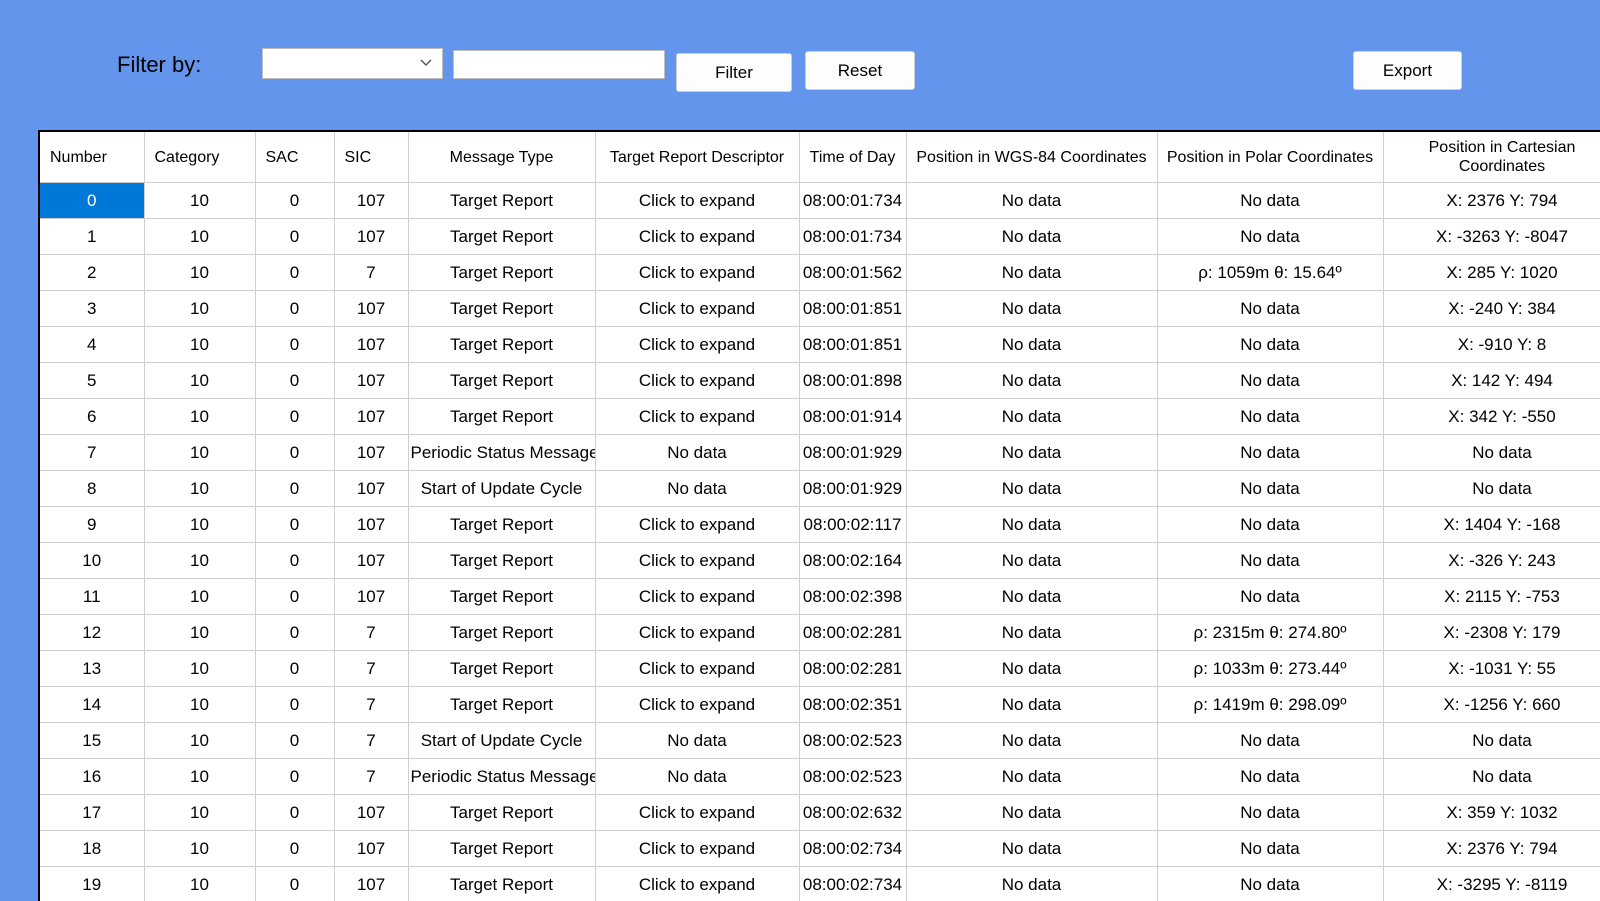 The image size is (1600, 901). What do you see at coordinates (1491, 596) in the screenshot?
I see `cell-cartesian-position: X: 2115 Y: -753` at bounding box center [1491, 596].